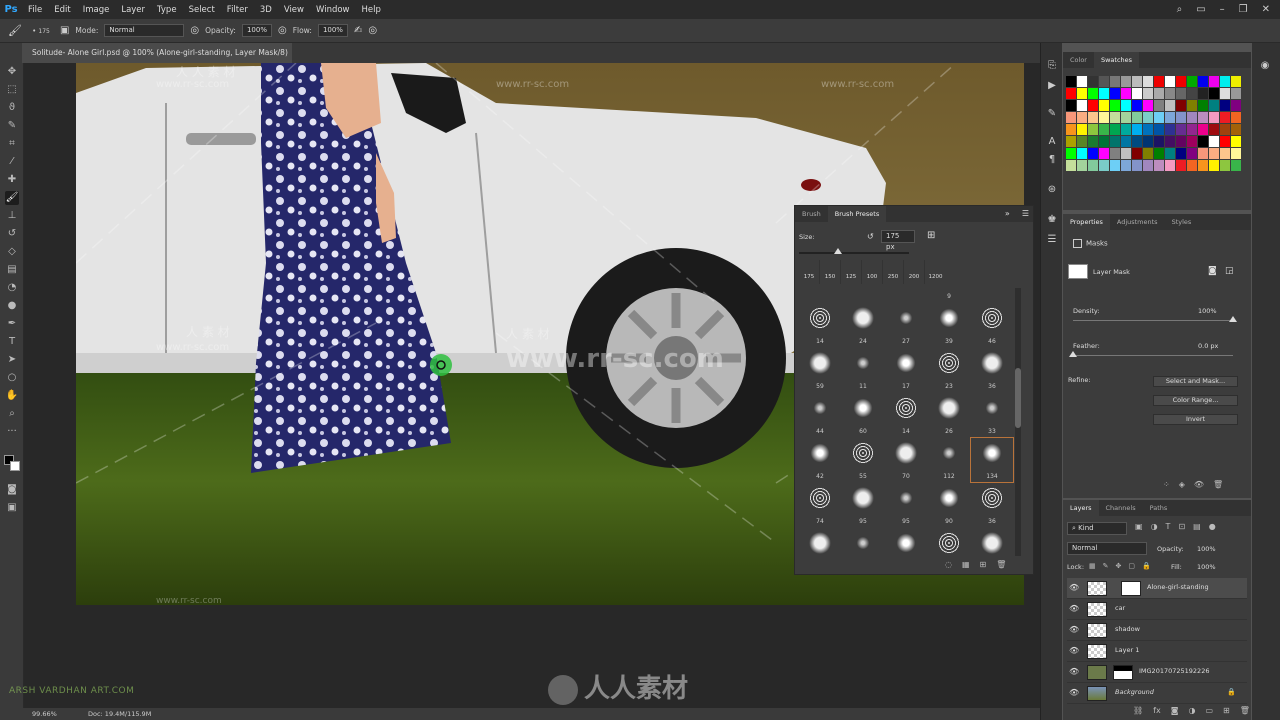  What do you see at coordinates (1027, 214) in the screenshot?
I see `panel-menu-icon: ☰` at bounding box center [1027, 214].